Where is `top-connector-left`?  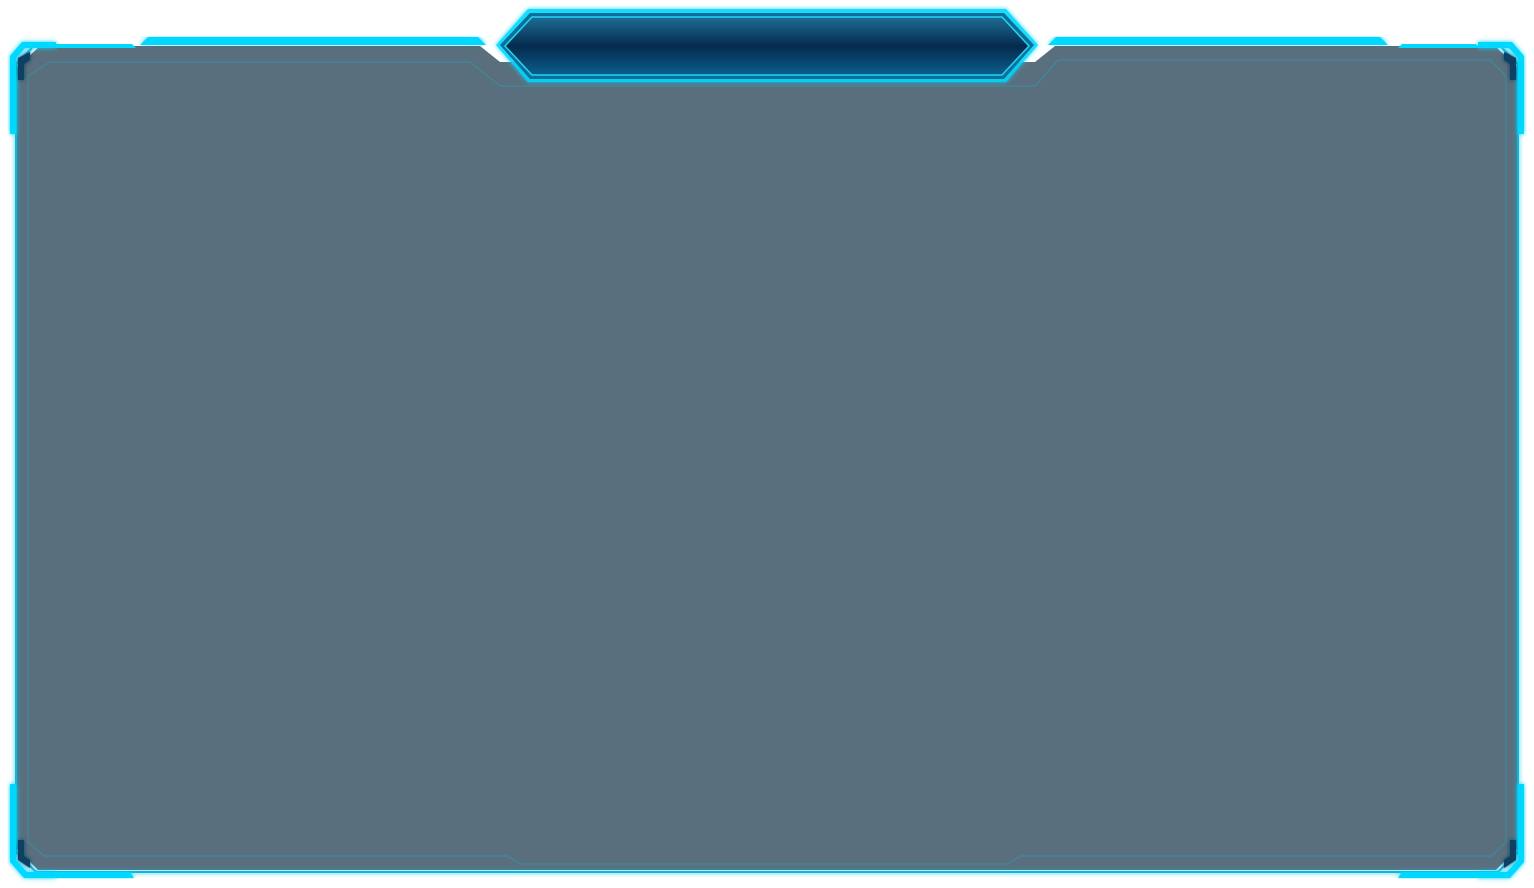
top-connector-left is located at coordinates (94, 46).